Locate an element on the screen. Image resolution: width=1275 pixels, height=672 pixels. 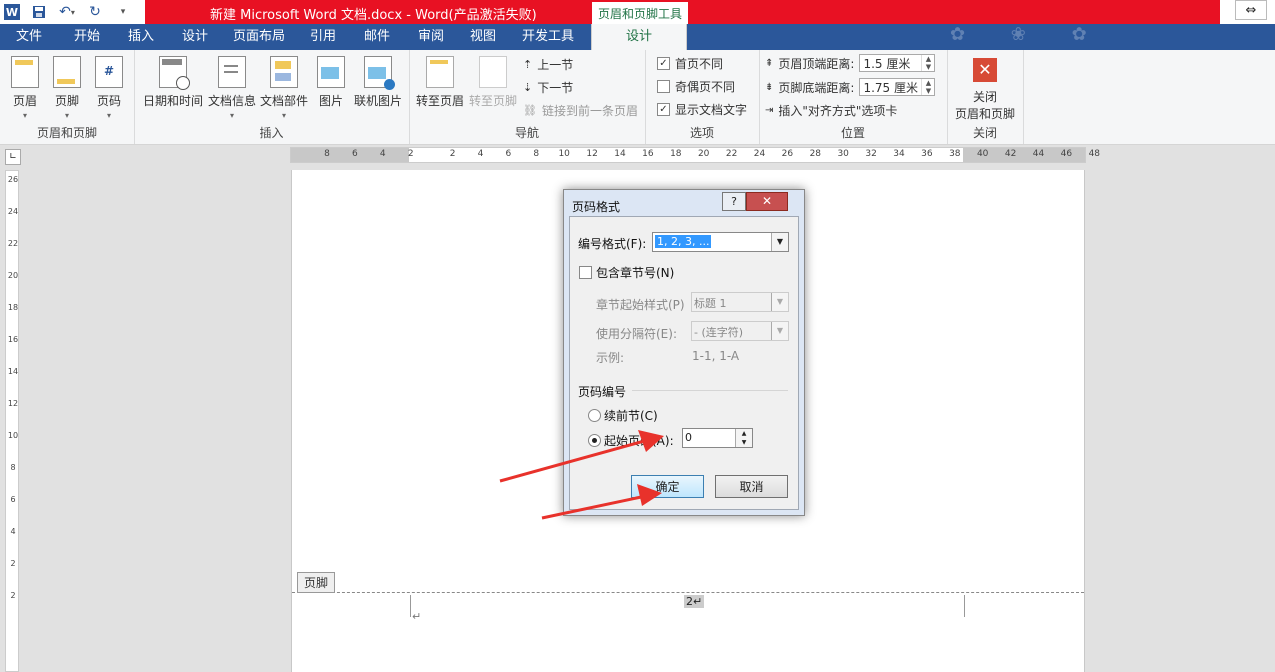
arrow-to-ok-icon is located at coordinates (601, 502).